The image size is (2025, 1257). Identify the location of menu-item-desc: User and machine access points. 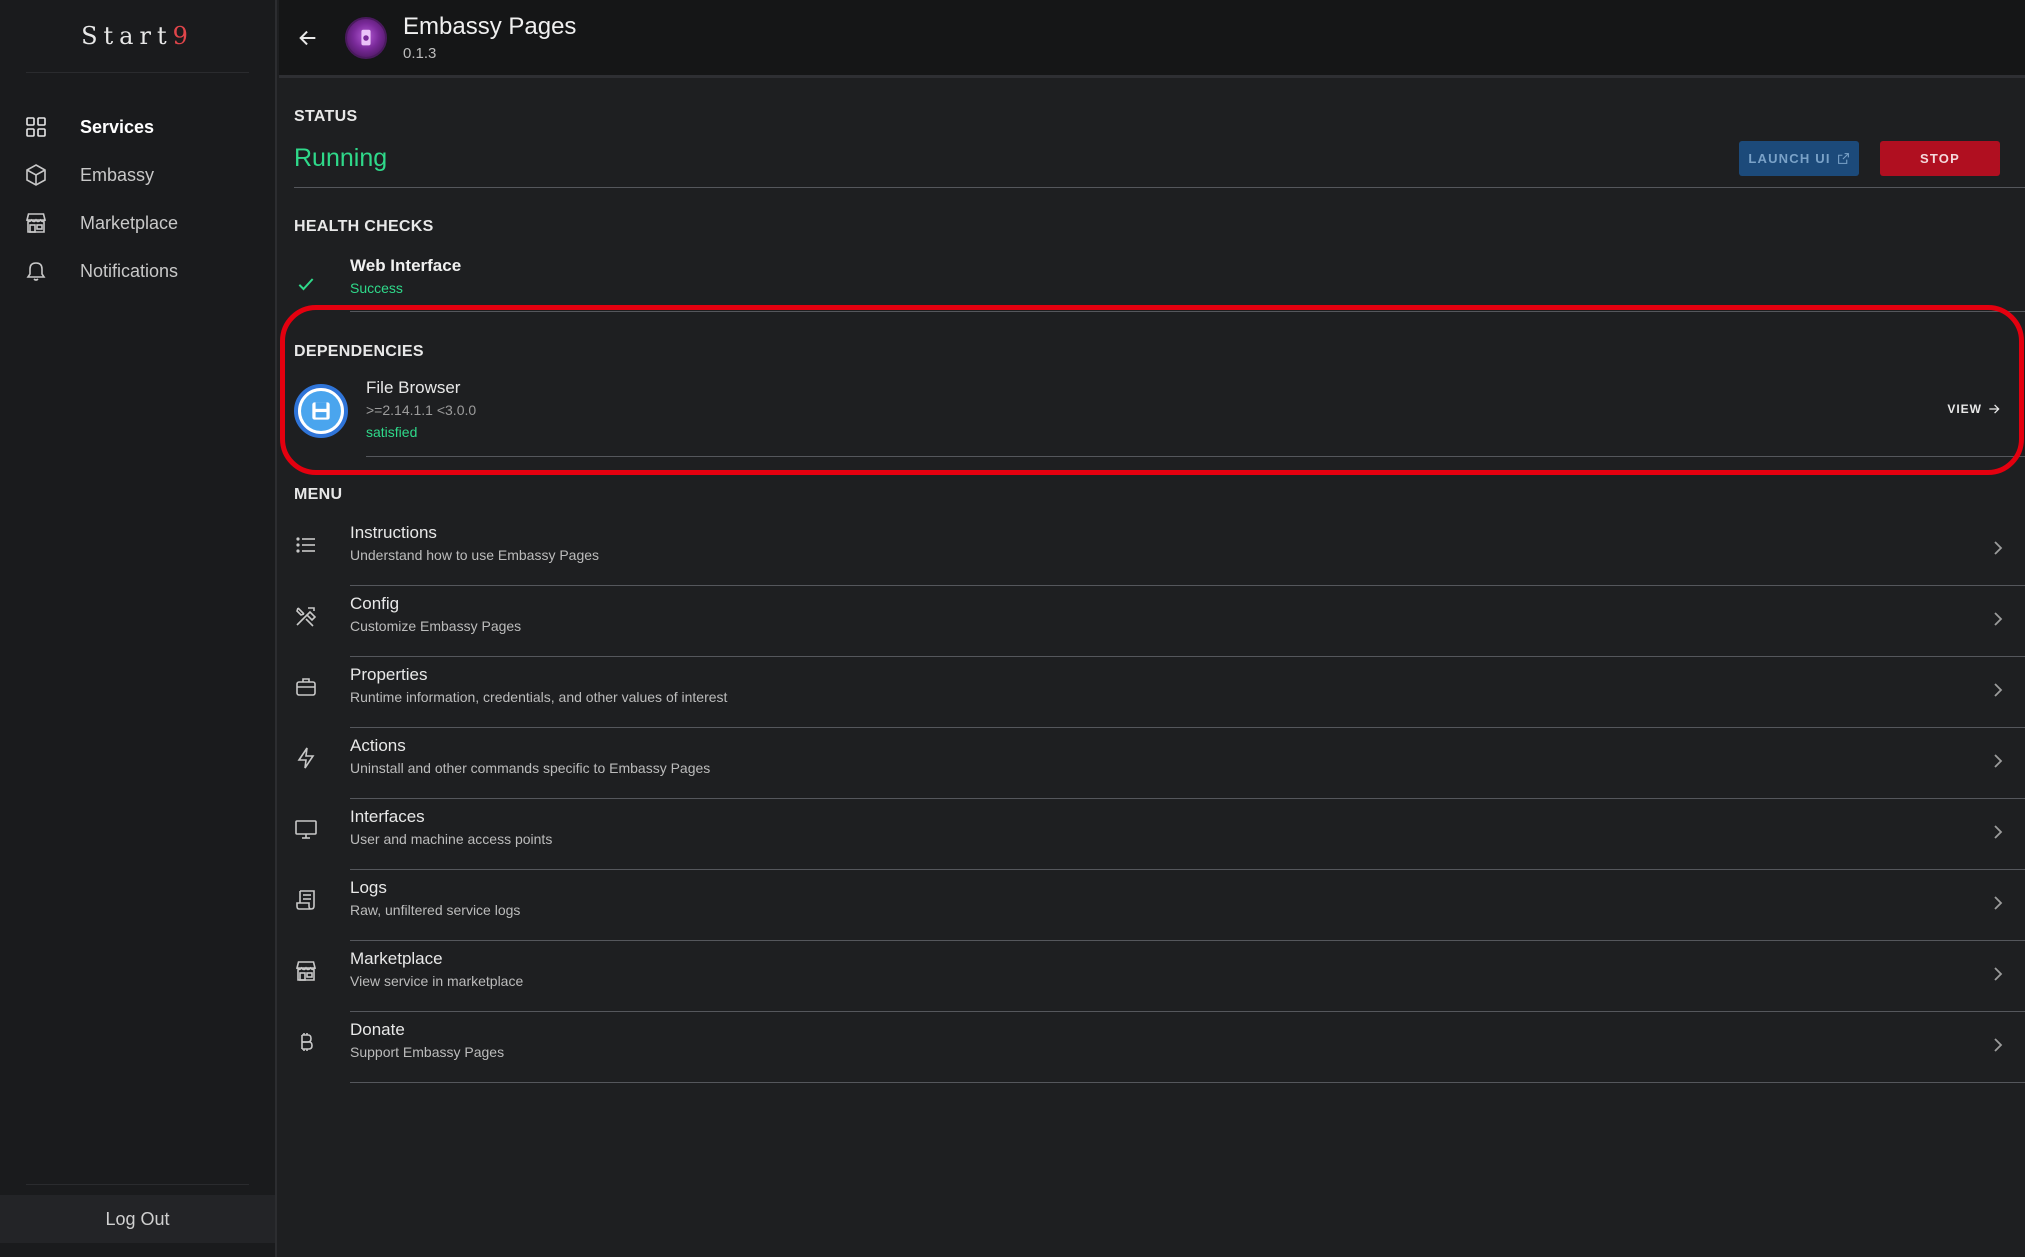
(451, 839).